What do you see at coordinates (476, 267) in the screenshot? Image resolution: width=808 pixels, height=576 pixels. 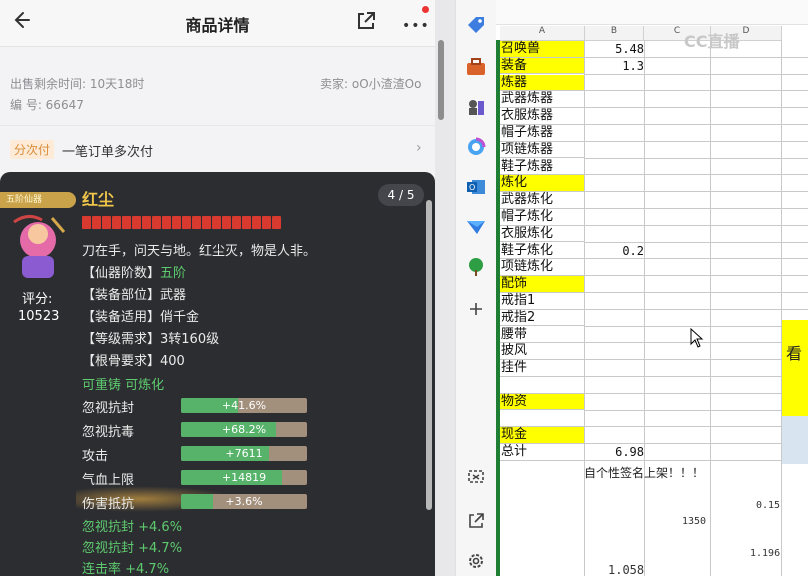 I see `tree-icon` at bounding box center [476, 267].